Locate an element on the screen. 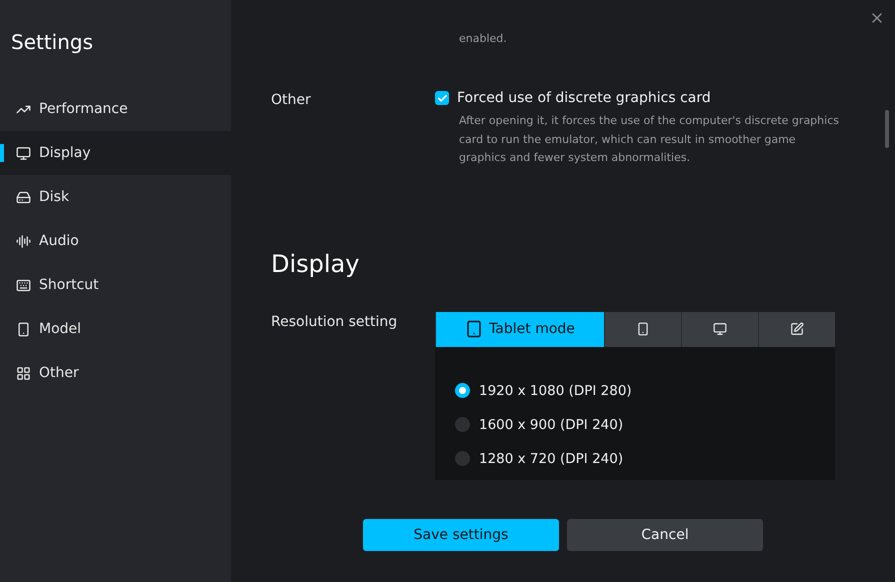 This screenshot has width=895, height=582. sidebar-item: Shortcut is located at coordinates (115, 285).